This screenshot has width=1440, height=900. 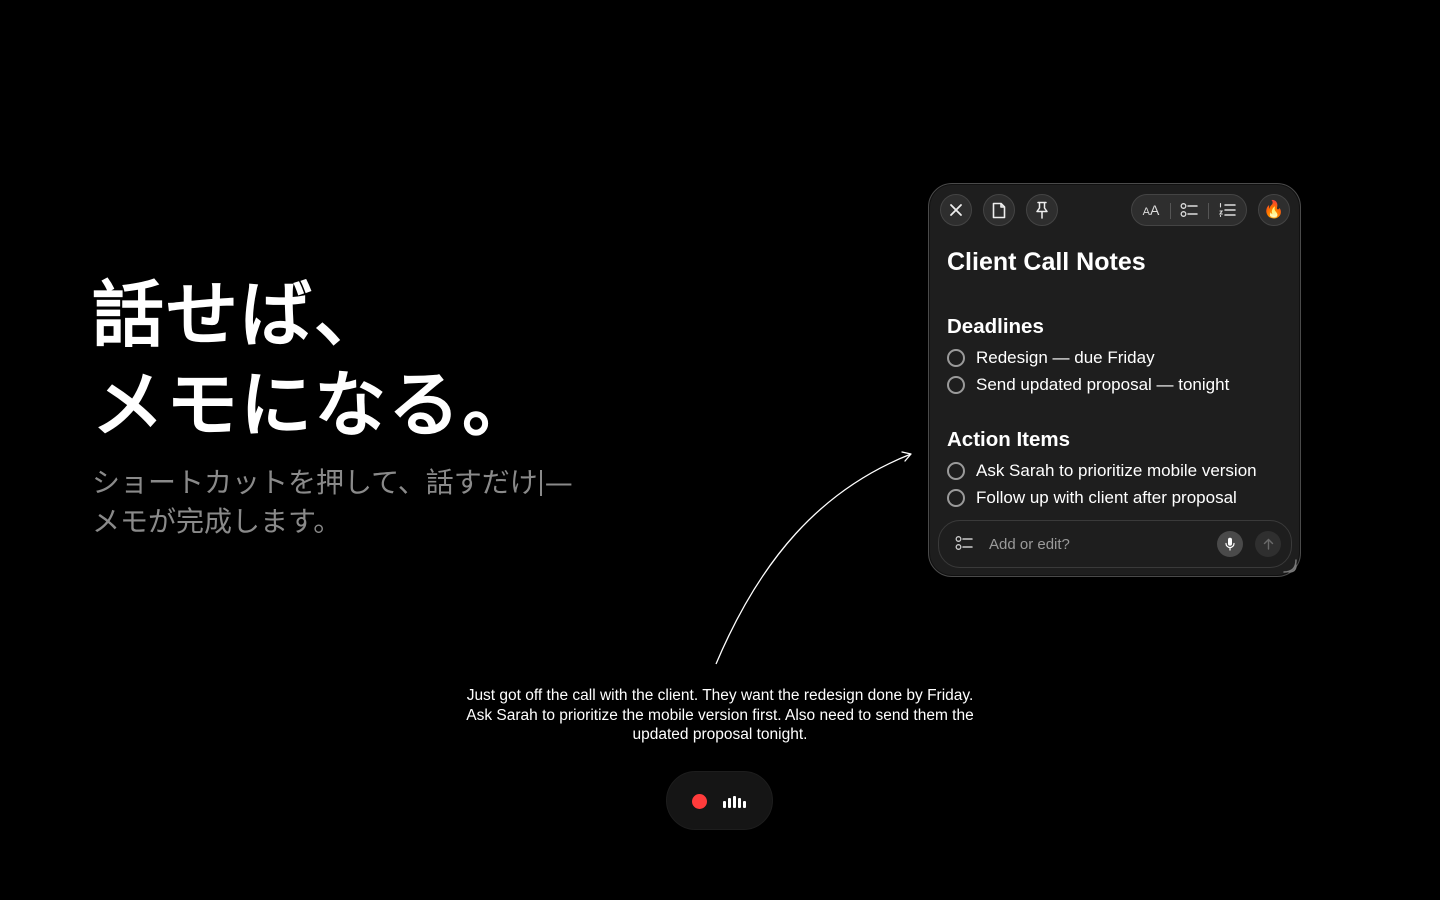 I want to click on hero-subtitle-line-2: メモが完成します。, so click(x=217, y=521).